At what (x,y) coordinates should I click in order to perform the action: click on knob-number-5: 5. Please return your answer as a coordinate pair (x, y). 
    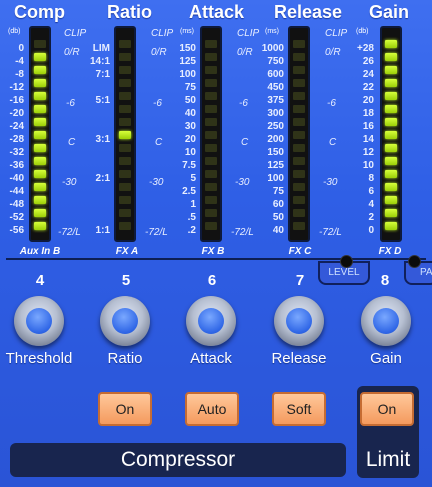
    Looking at the image, I should click on (126, 280).